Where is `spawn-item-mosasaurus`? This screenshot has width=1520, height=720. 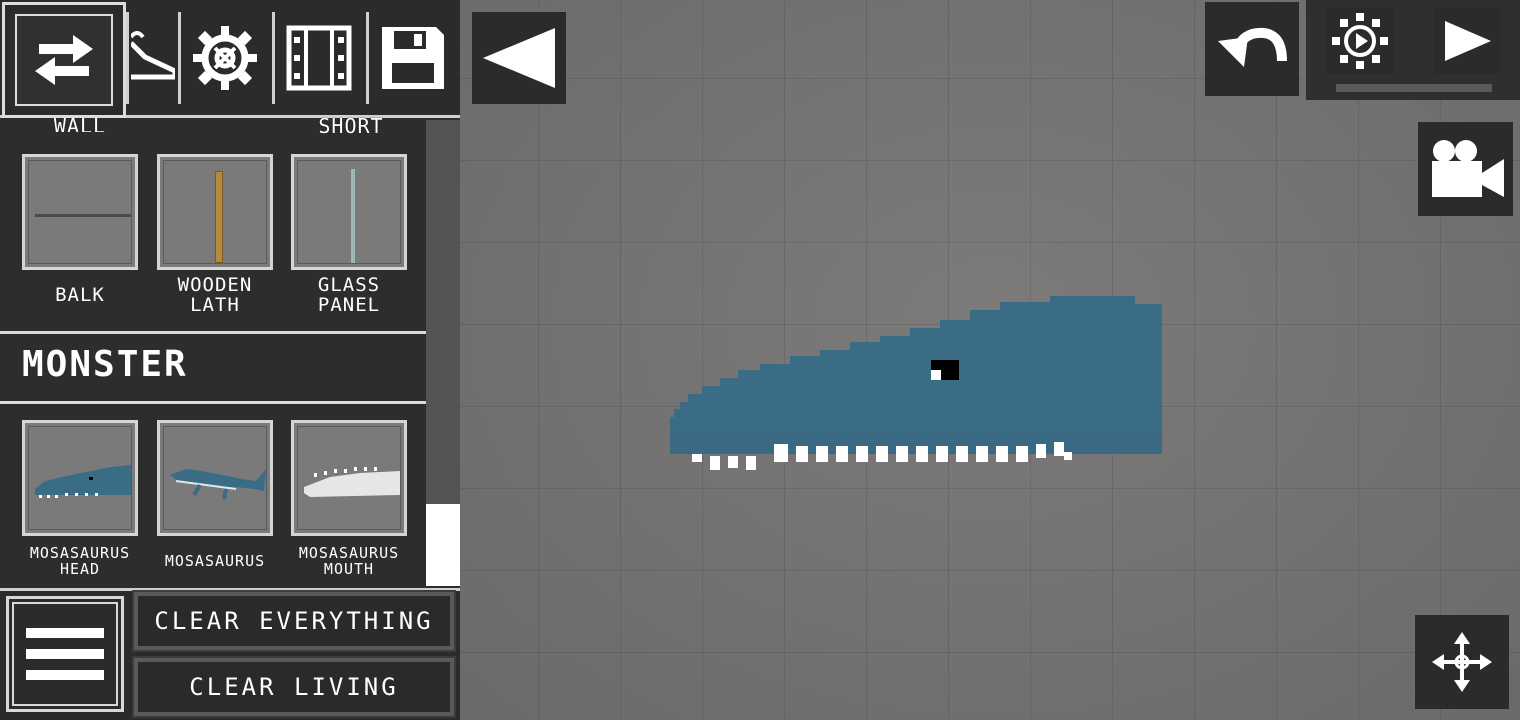 spawn-item-mosasaurus is located at coordinates (215, 478).